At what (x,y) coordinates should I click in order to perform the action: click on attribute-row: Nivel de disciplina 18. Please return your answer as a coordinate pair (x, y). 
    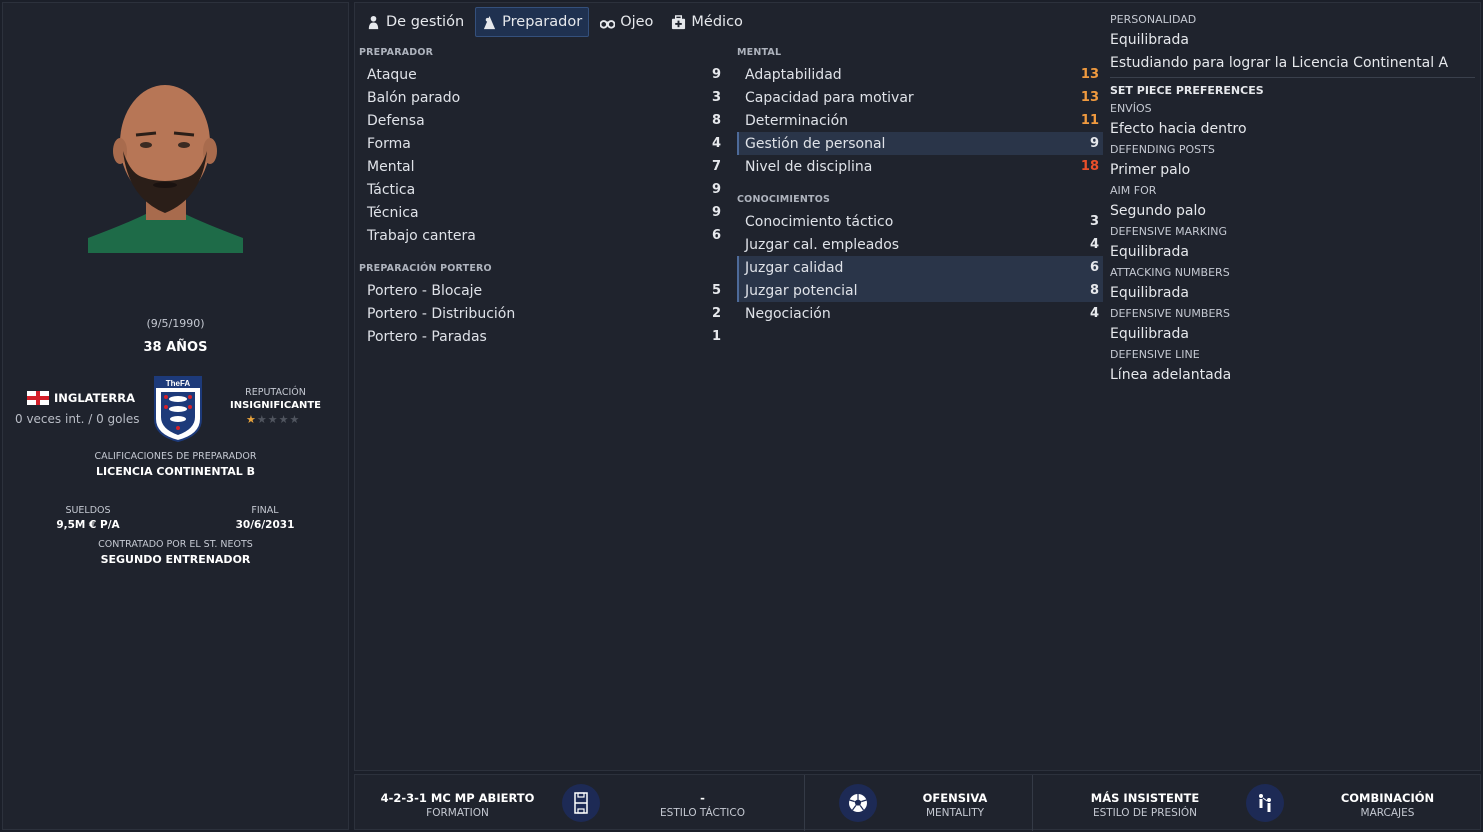
    Looking at the image, I should click on (920, 166).